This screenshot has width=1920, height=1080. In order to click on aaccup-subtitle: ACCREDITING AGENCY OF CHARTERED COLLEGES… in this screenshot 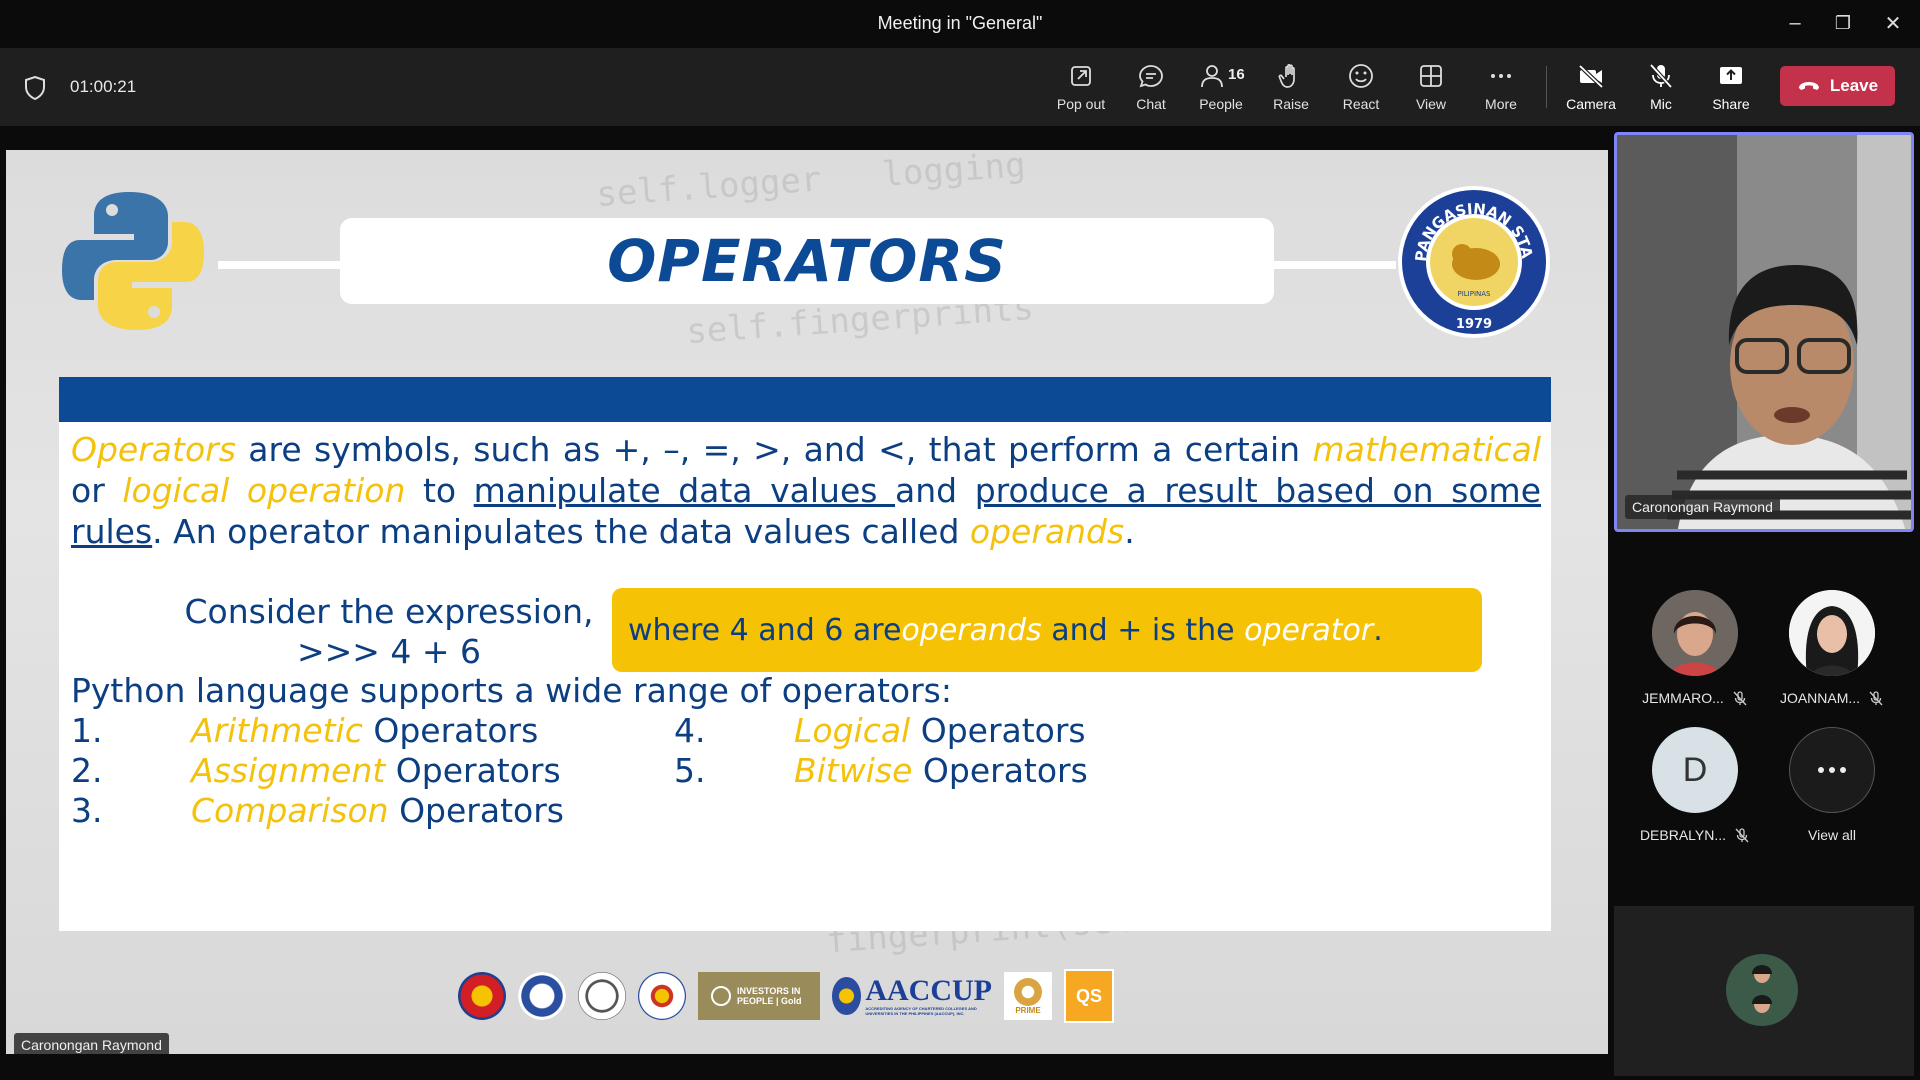, I will do `click(921, 1011)`.